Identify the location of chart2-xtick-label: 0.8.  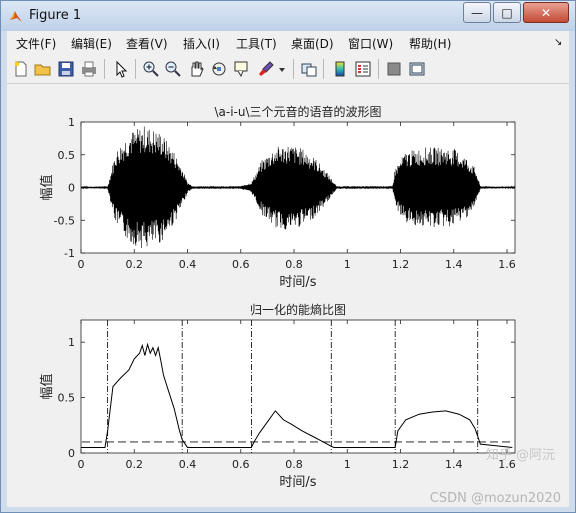
(294, 464).